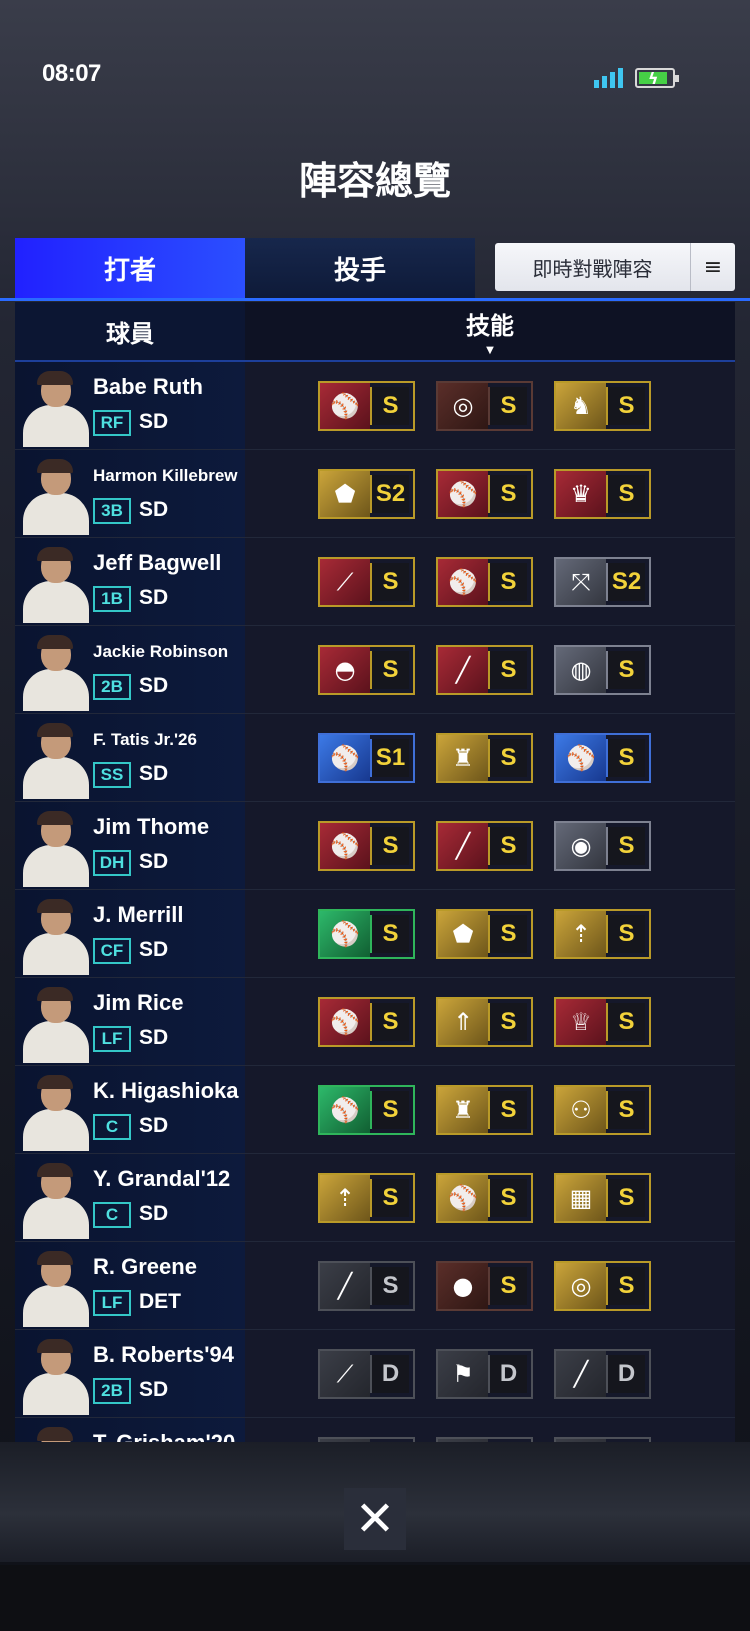 This screenshot has width=750, height=1631. Describe the element at coordinates (484, 1021) in the screenshot. I see `skill-badge: ⇑ S` at that location.